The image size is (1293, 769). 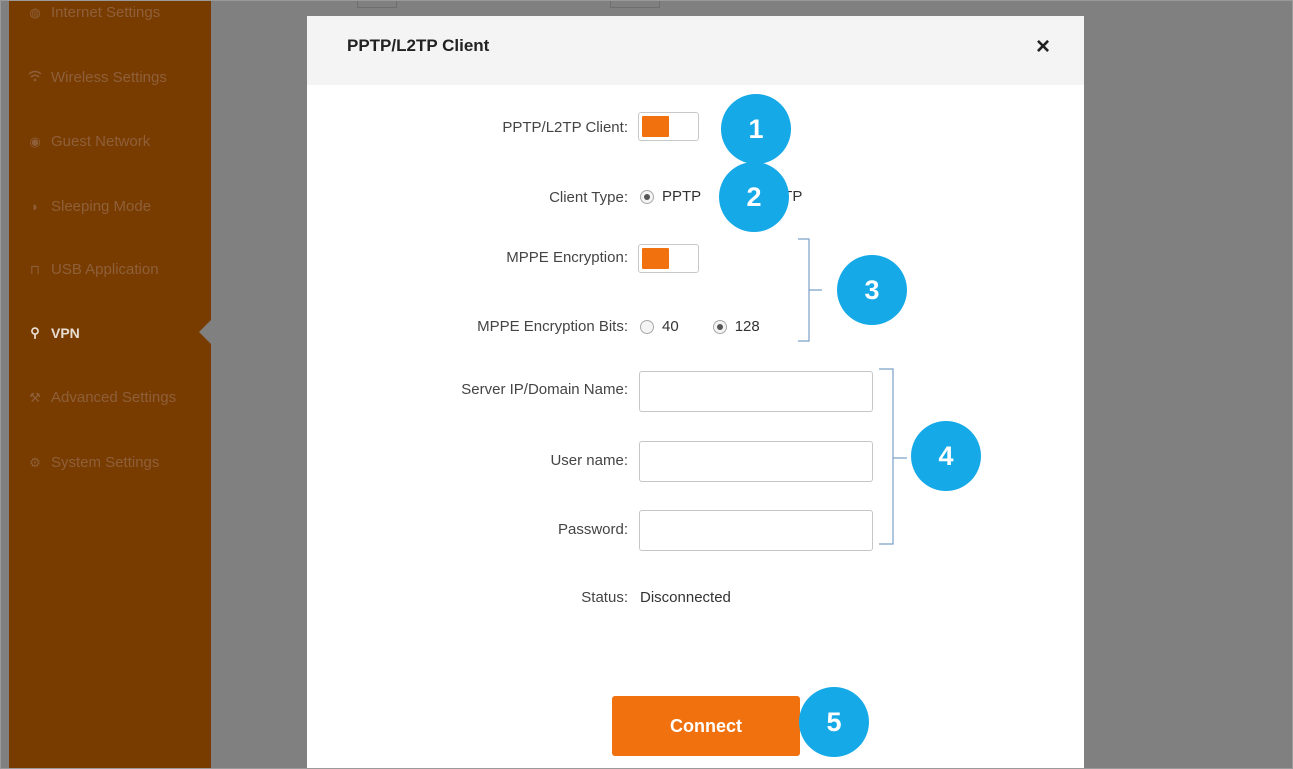 I want to click on sidebar-item-label: USB Application, so click(x=105, y=269).